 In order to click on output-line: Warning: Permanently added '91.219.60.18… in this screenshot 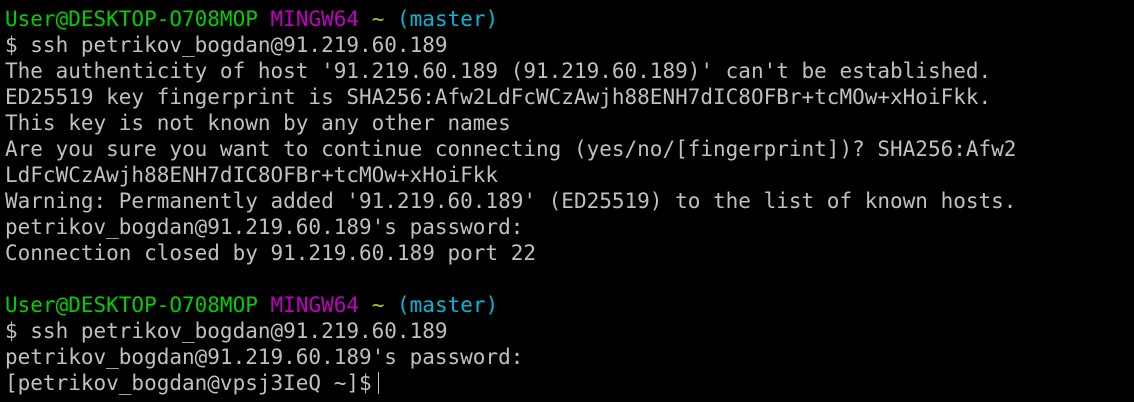, I will do `click(511, 201)`.